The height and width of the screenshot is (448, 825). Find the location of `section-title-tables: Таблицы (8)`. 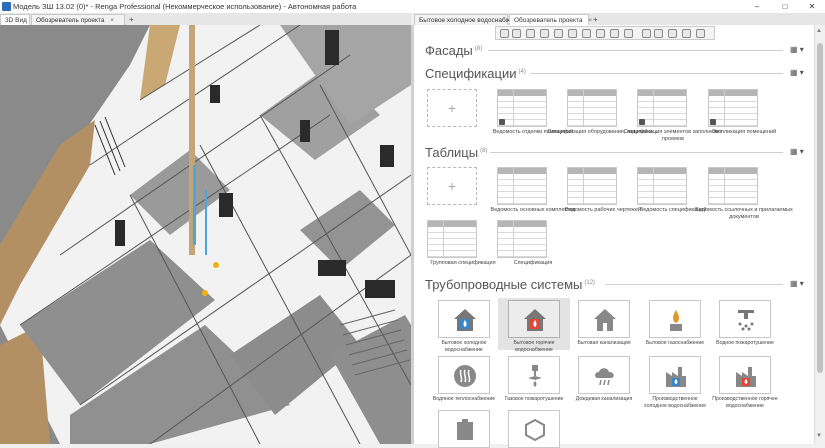

section-title-tables: Таблицы (8) is located at coordinates (456, 152).